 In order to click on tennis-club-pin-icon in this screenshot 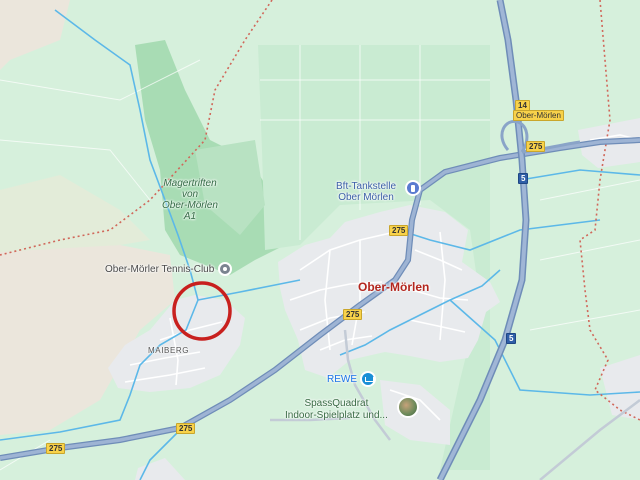, I will do `click(225, 269)`.